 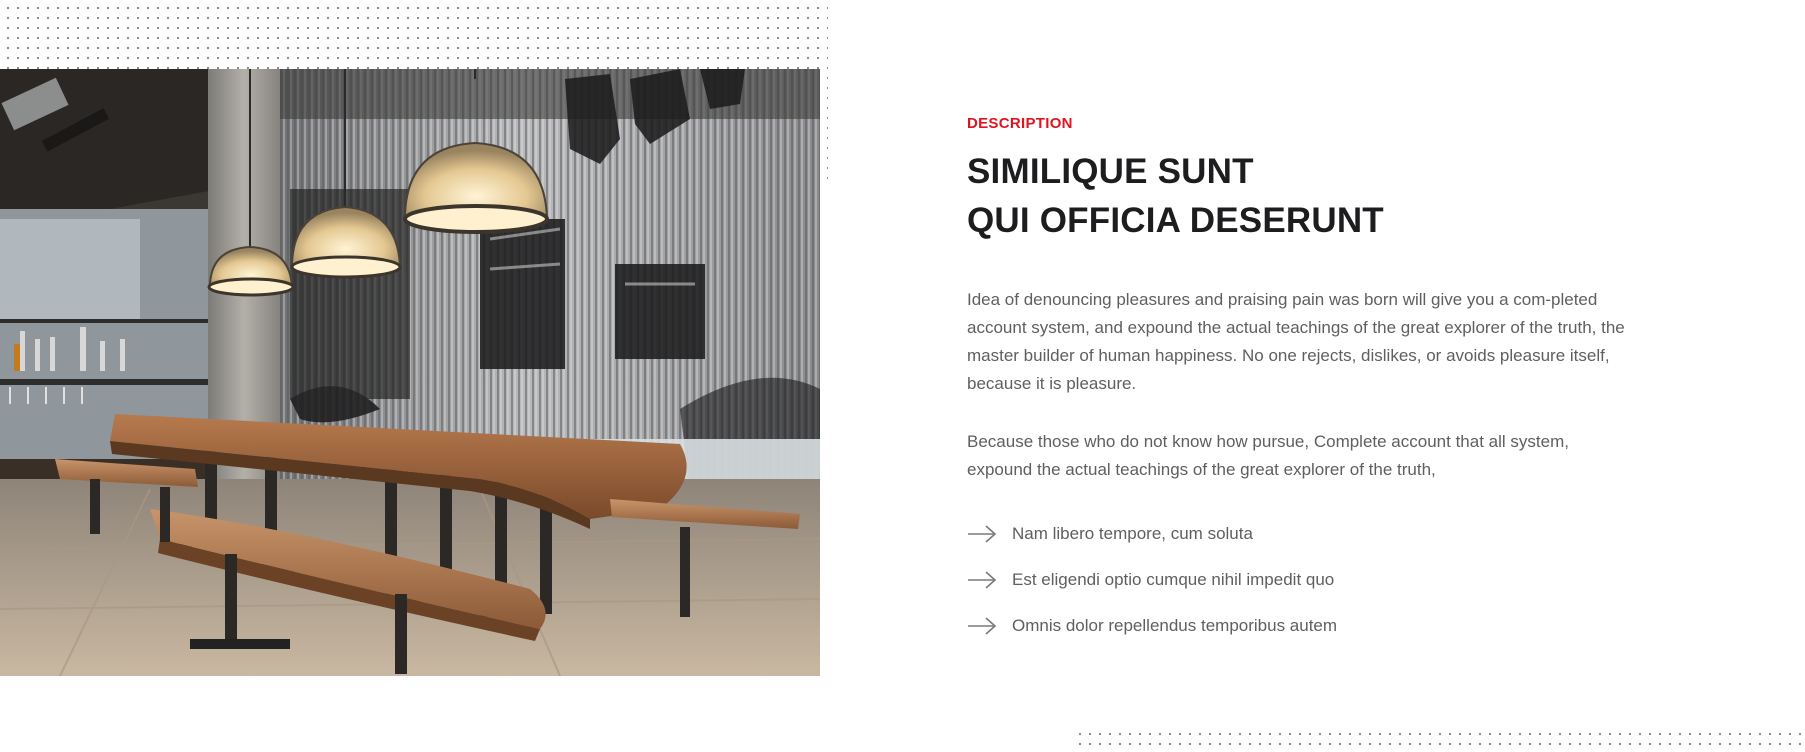 I want to click on feature-label: Nam libero tempore, cum soluta, so click(x=1132, y=533).